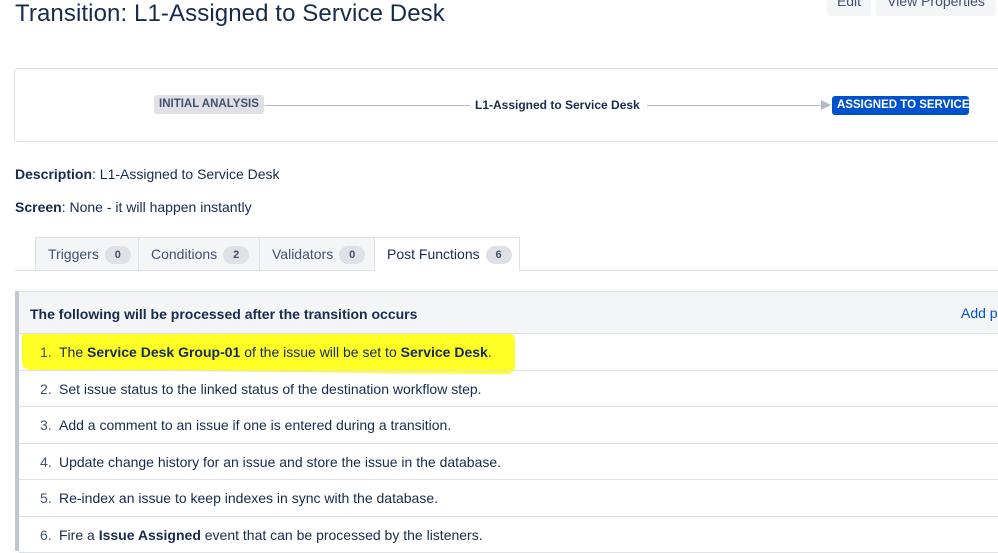  I want to click on item-number: 4., so click(49, 462).